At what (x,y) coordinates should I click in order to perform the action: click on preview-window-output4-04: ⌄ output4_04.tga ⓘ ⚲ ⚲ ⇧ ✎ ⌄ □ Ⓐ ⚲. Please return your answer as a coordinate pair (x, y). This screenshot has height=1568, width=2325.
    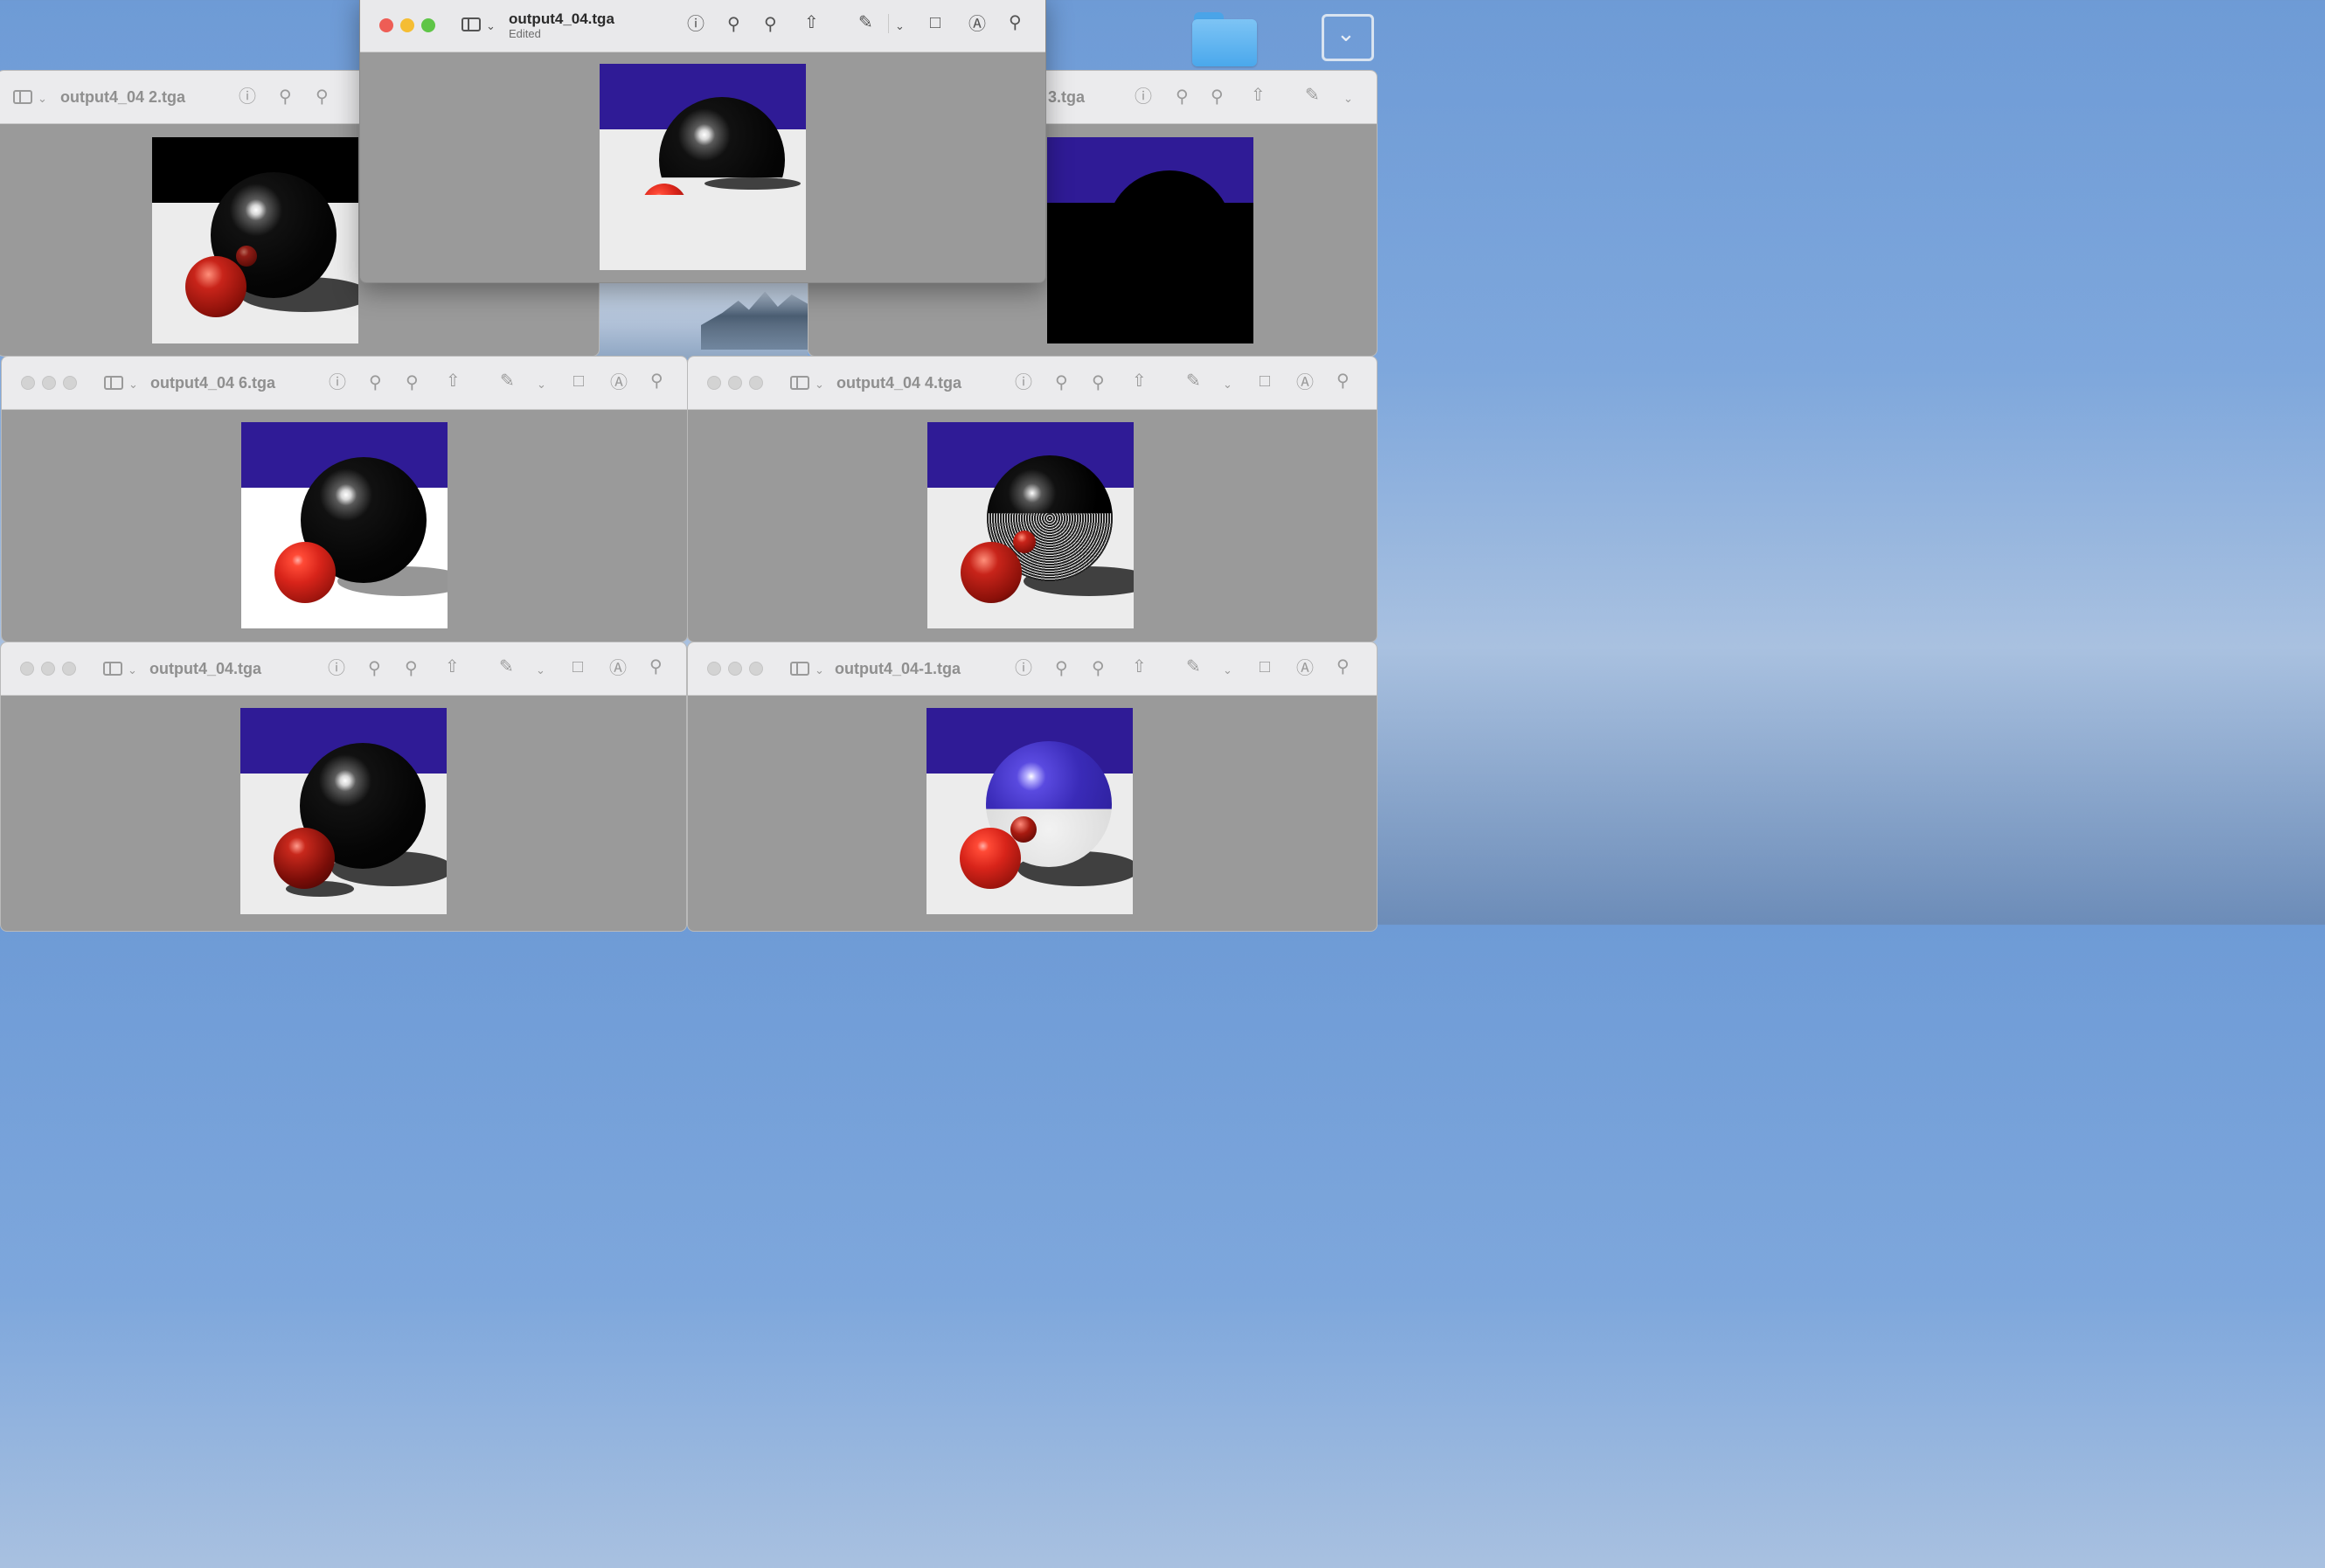
    Looking at the image, I should click on (343, 787).